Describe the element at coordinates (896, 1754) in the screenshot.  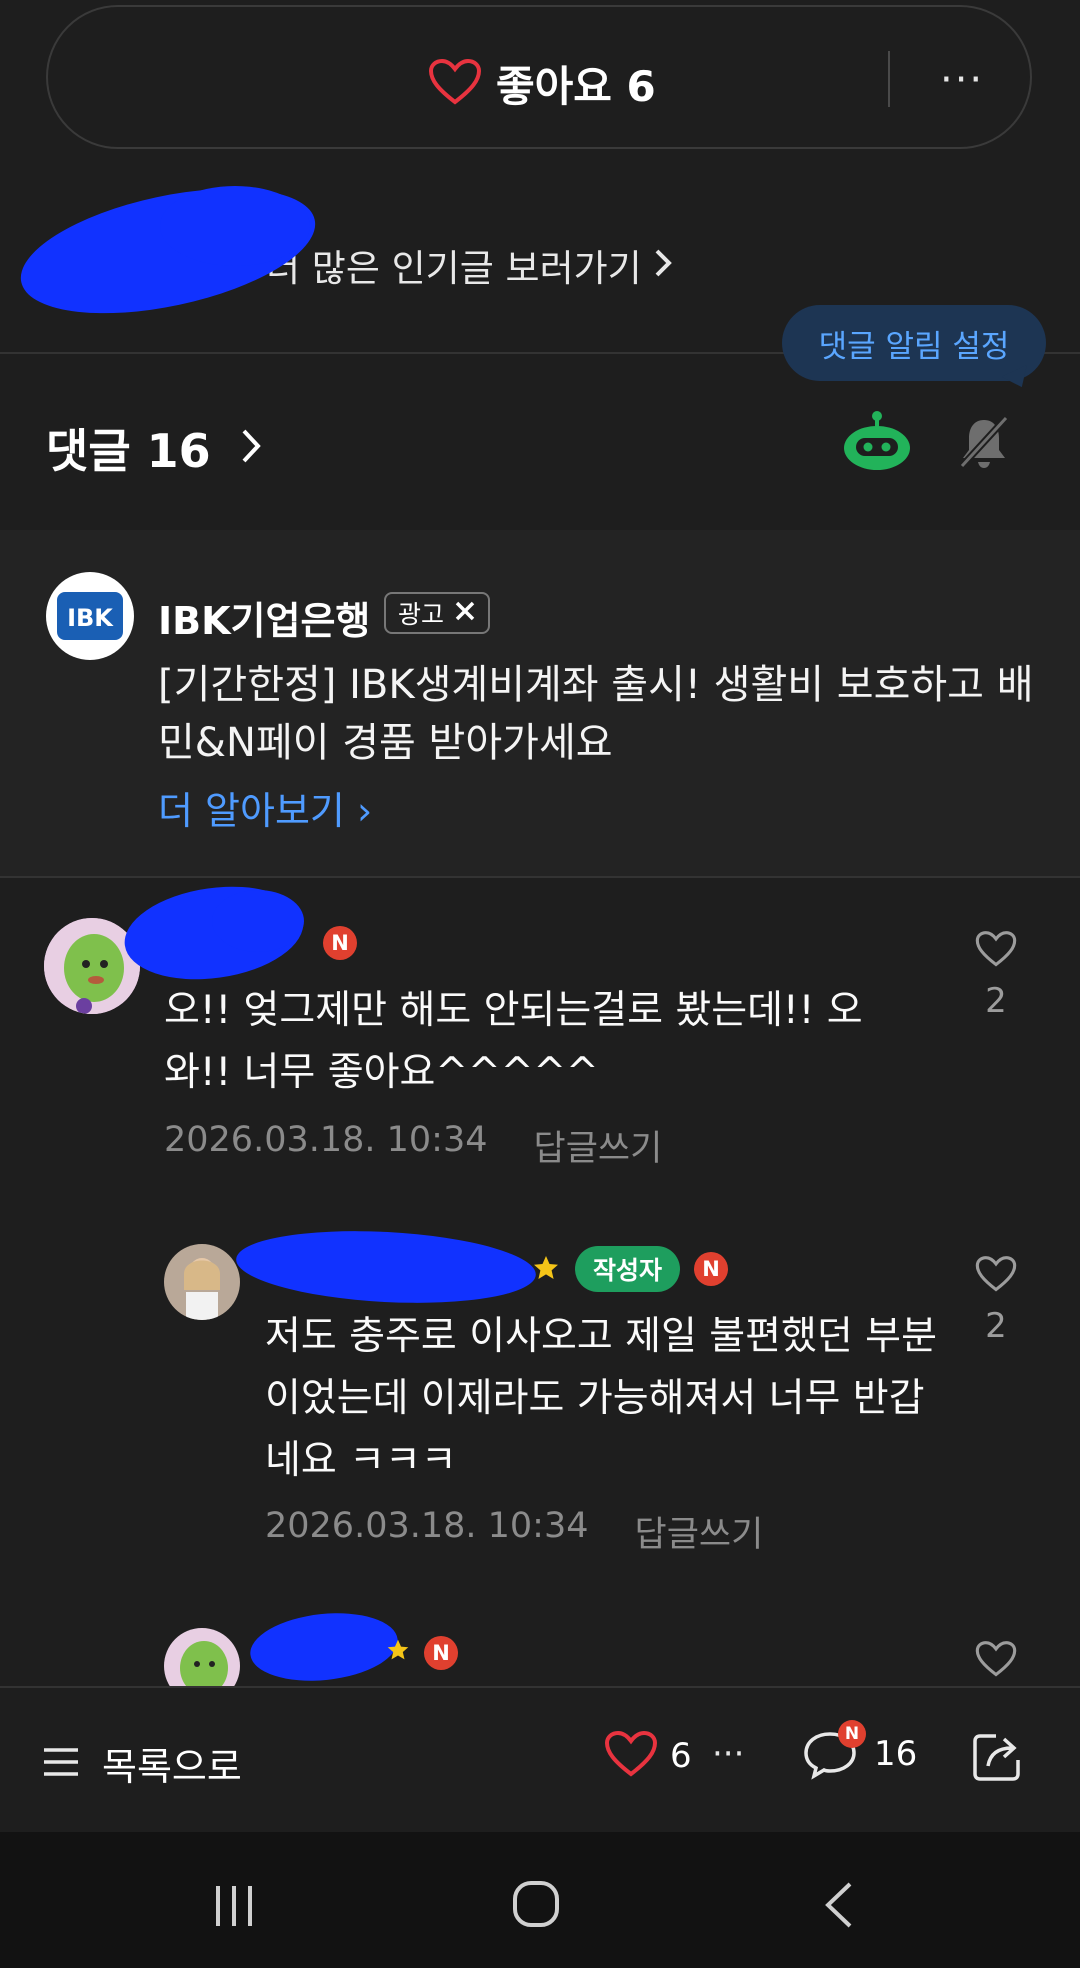
I see `bottom-comment-count: 16` at that location.